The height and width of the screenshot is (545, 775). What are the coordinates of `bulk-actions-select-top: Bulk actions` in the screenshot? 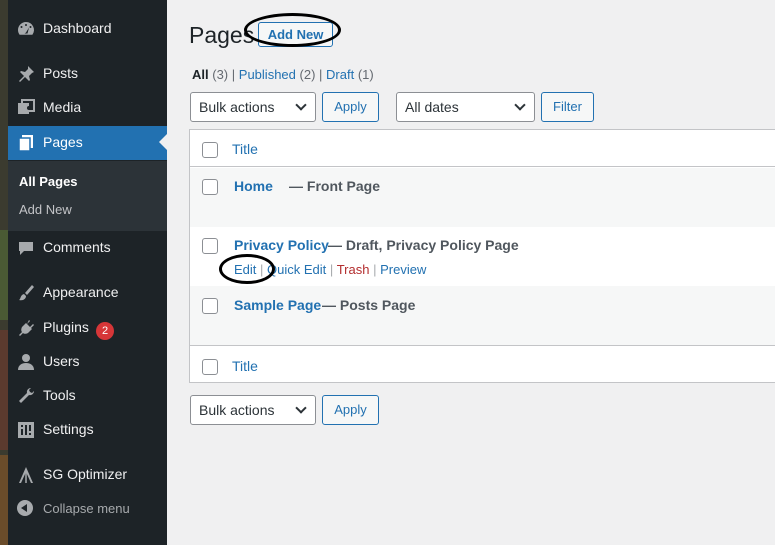 It's located at (253, 107).